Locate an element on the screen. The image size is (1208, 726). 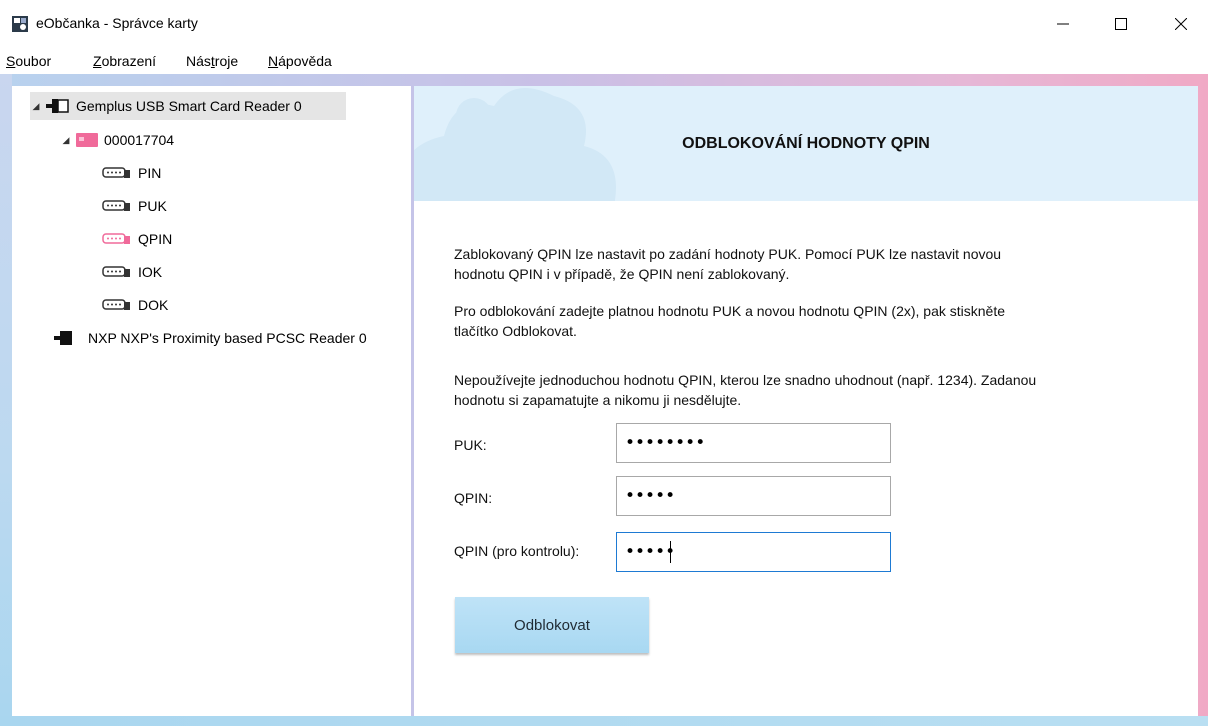
tree-label-reader-gemplus: Gemplus USB Smart Card Reader 0 is located at coordinates (189, 106).